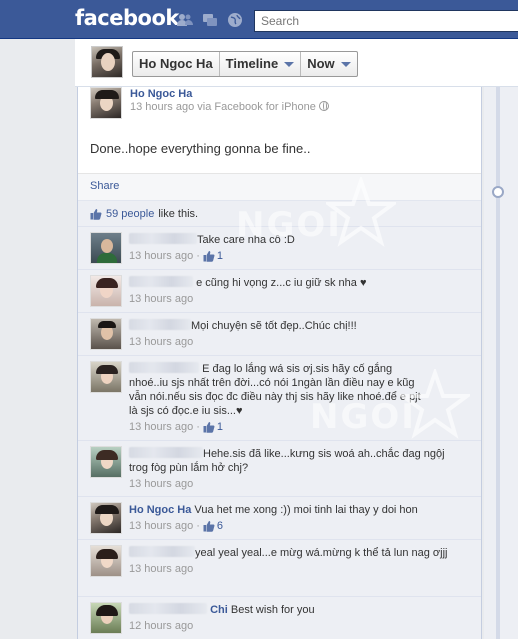 The width and height of the screenshot is (518, 639). I want to click on comment-item: Take care nha cô :D 13 hours ago · 1, so click(279, 247).